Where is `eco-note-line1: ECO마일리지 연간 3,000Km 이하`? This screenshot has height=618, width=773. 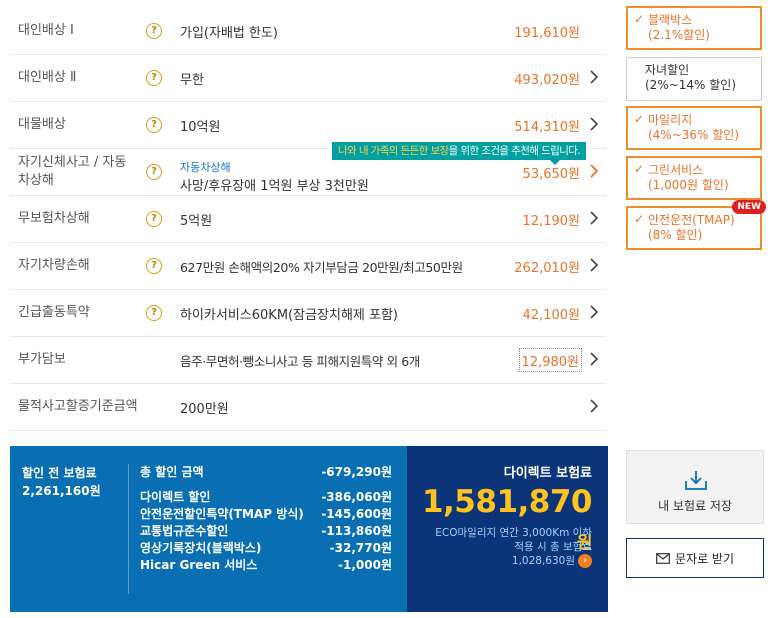 eco-note-line1: ECO마일리지 연간 3,000Km 이하 is located at coordinates (513, 533).